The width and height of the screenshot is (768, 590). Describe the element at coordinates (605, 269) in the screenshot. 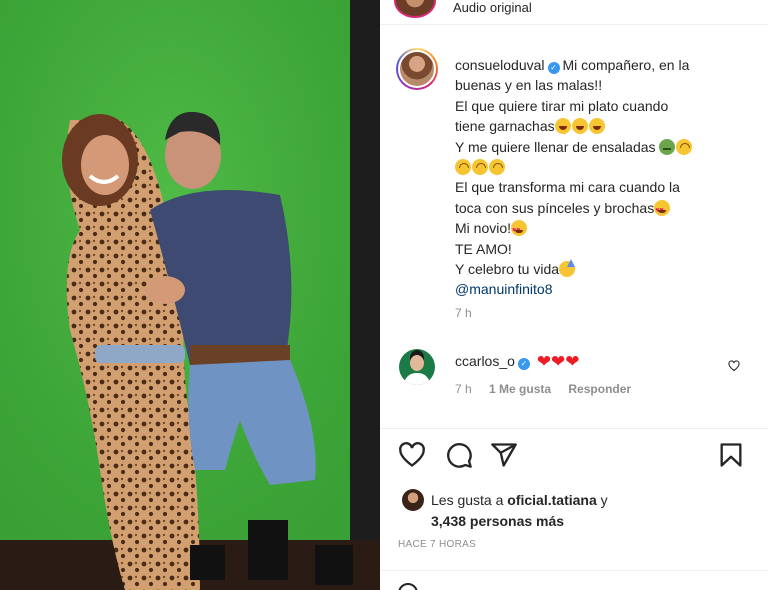

I see `caption-line: Y celebro tu vida` at that location.